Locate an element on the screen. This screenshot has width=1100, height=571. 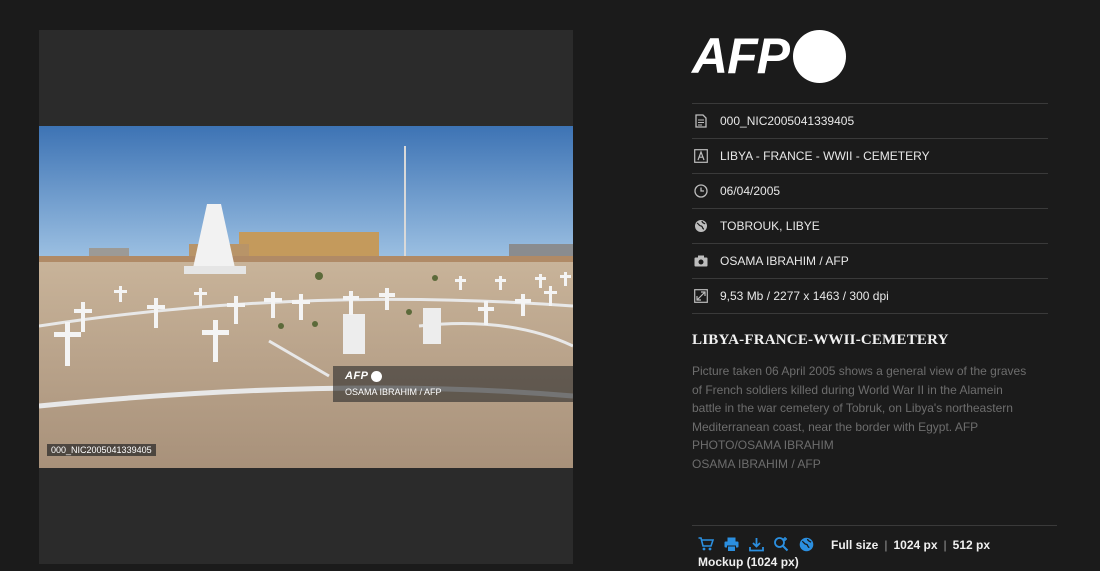
photo-id-label: 000_NIC2005041339405 is located at coordinates (101, 450).